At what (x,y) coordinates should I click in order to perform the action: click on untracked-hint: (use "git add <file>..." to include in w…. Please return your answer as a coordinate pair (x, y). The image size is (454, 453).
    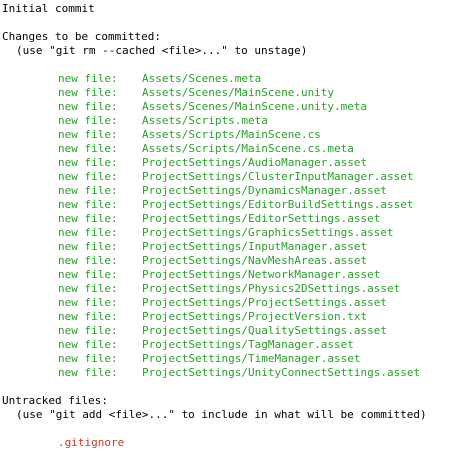
    Looking at the image, I should click on (221, 414).